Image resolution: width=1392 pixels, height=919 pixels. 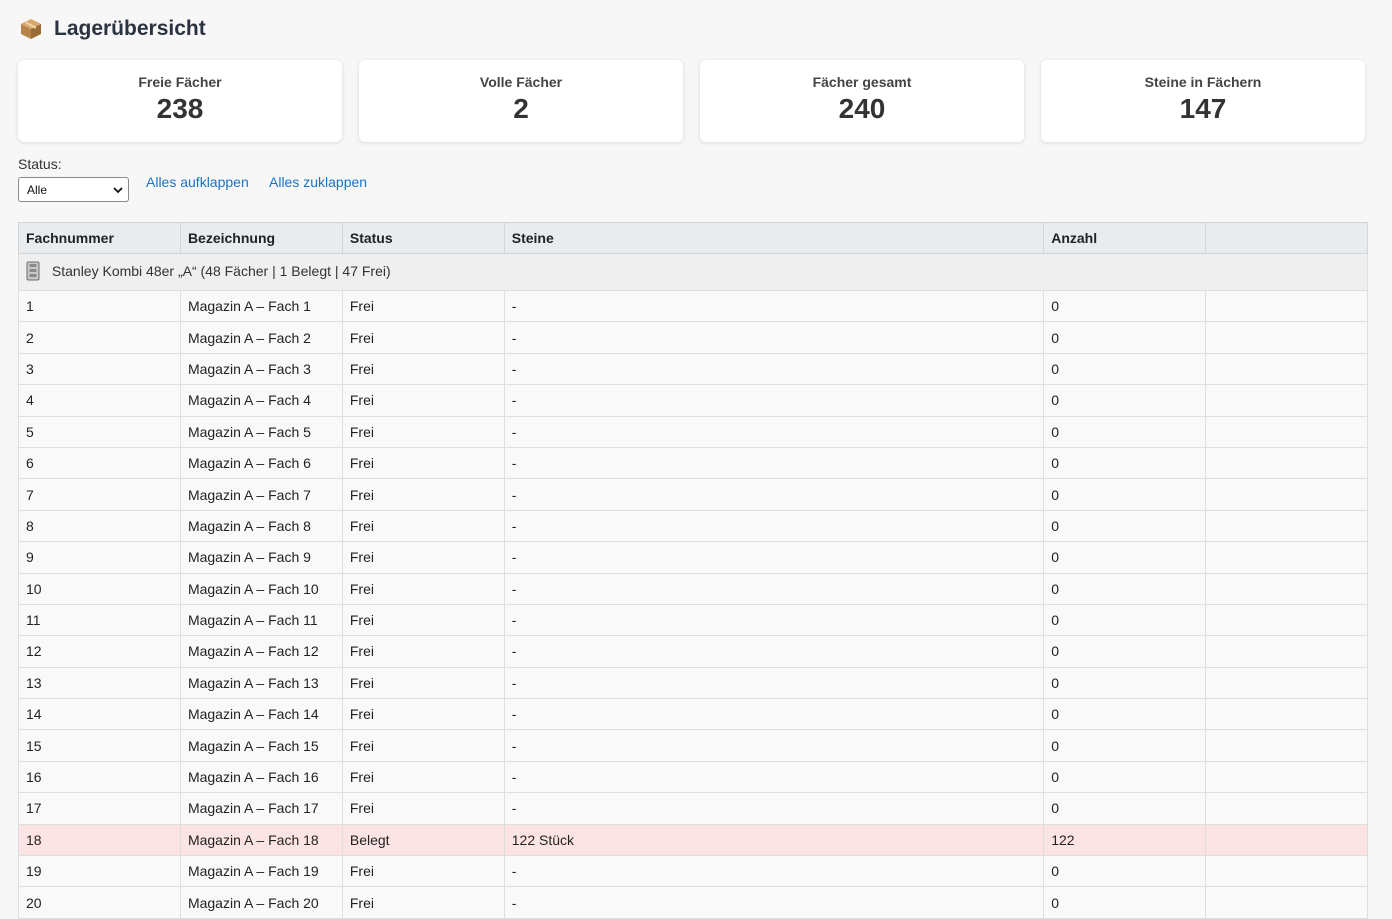 What do you see at coordinates (261, 840) in the screenshot?
I see `cell-bezeichnung: Magazin A – Fach 18` at bounding box center [261, 840].